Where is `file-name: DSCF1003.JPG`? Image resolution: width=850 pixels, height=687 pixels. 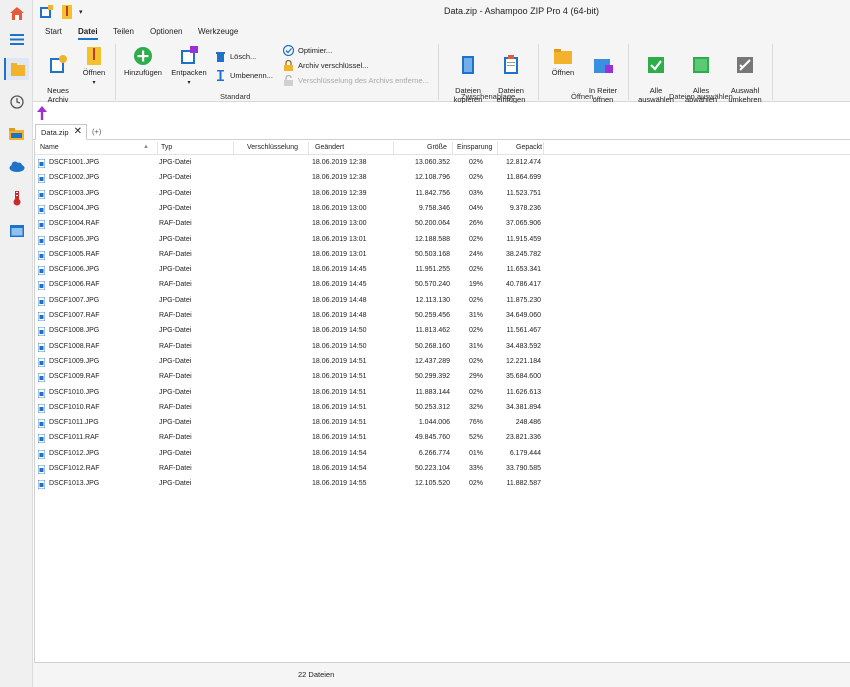 file-name: DSCF1003.JPG is located at coordinates (74, 193).